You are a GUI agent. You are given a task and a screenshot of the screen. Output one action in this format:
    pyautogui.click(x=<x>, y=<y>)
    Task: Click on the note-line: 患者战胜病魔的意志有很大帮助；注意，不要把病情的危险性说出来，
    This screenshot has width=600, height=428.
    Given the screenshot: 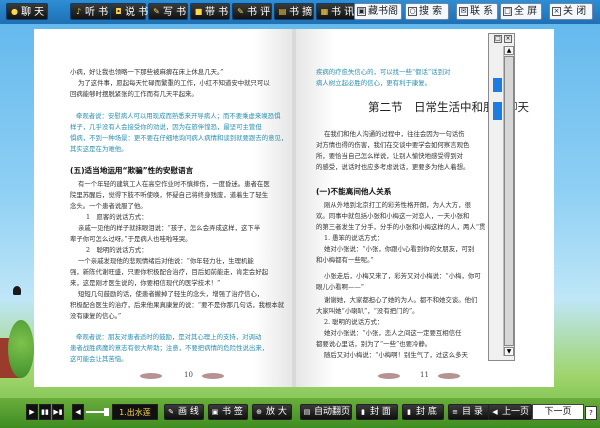 What is the action you would take?
    pyautogui.click(x=169, y=348)
    